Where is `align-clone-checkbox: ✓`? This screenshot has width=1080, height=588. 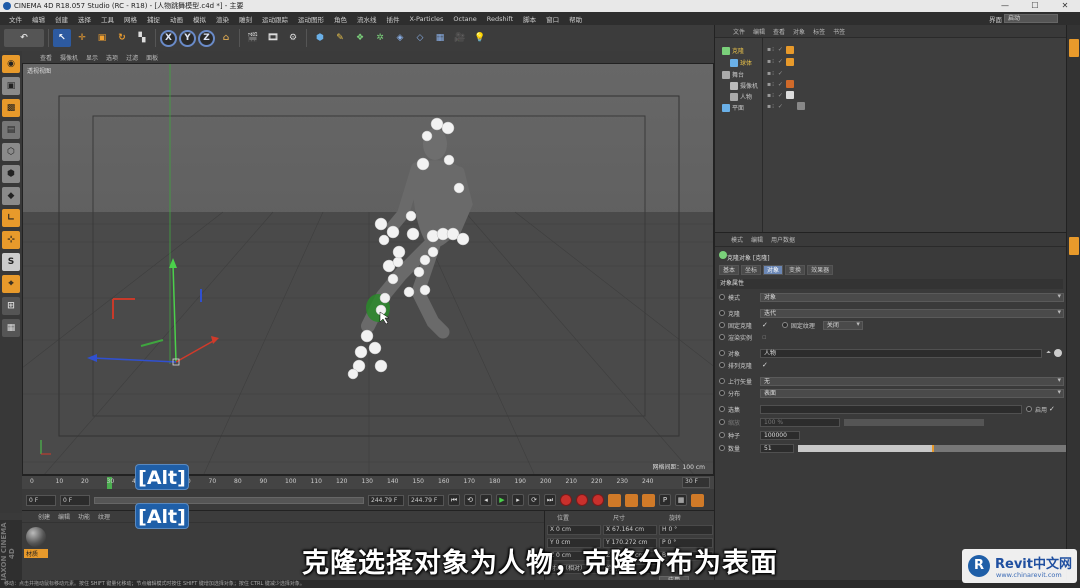 align-clone-checkbox: ✓ is located at coordinates (765, 365).